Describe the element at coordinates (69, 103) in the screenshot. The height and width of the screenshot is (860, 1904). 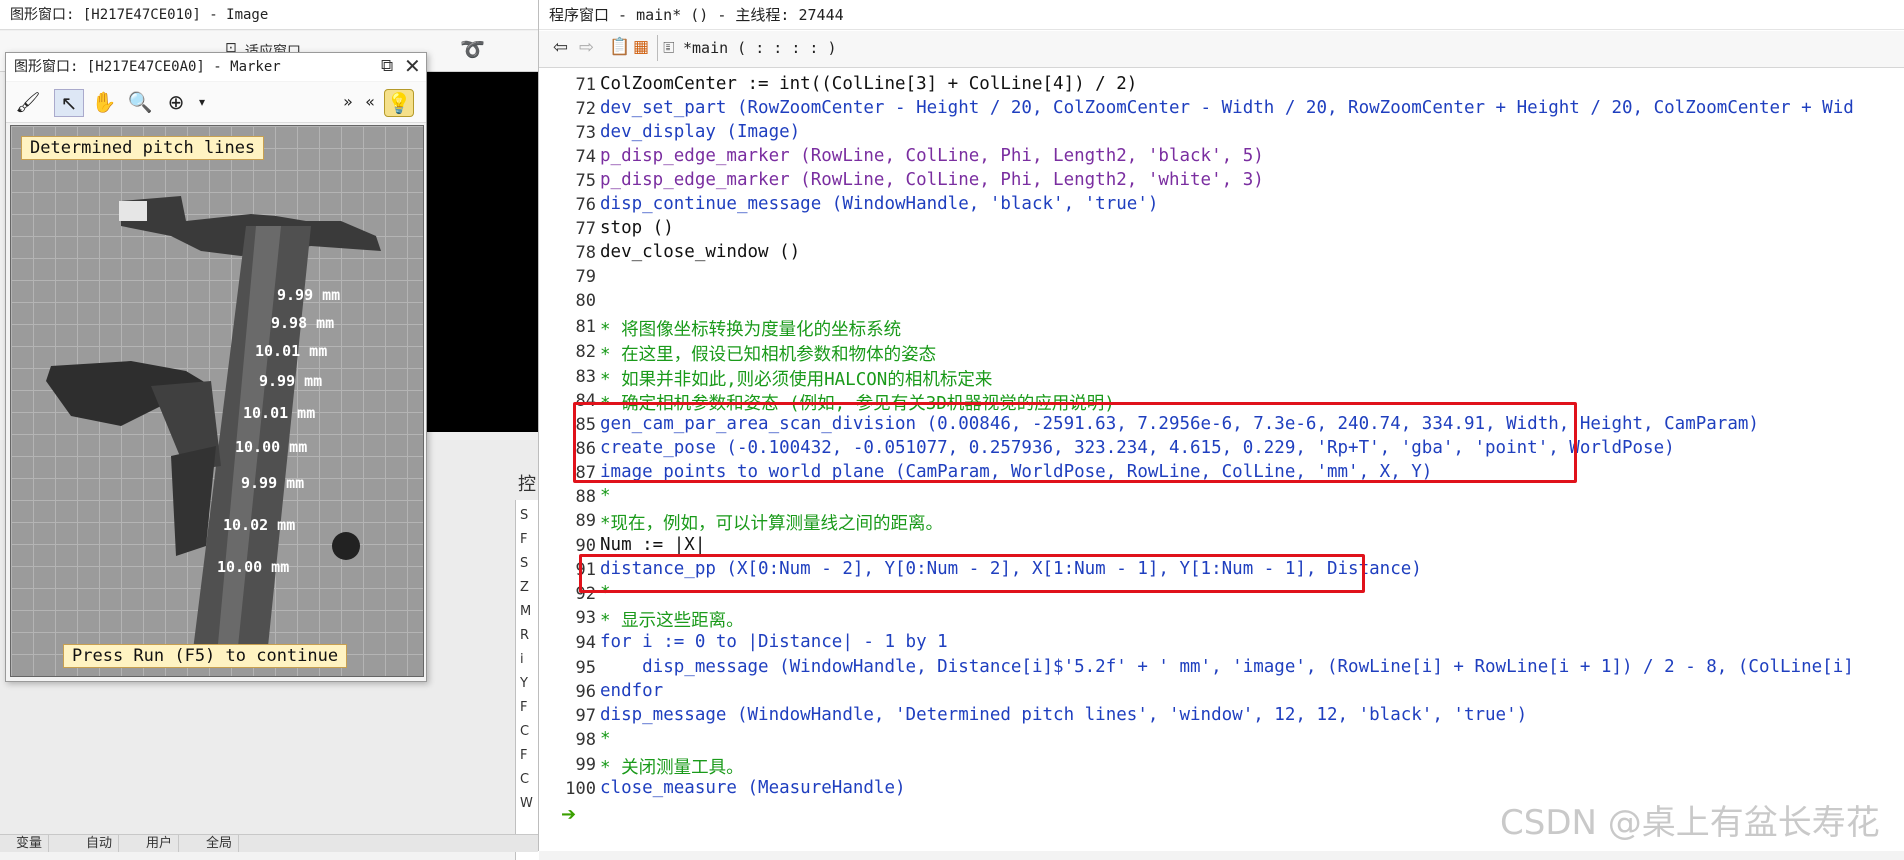
I see `pointer-icon: ↖` at that location.